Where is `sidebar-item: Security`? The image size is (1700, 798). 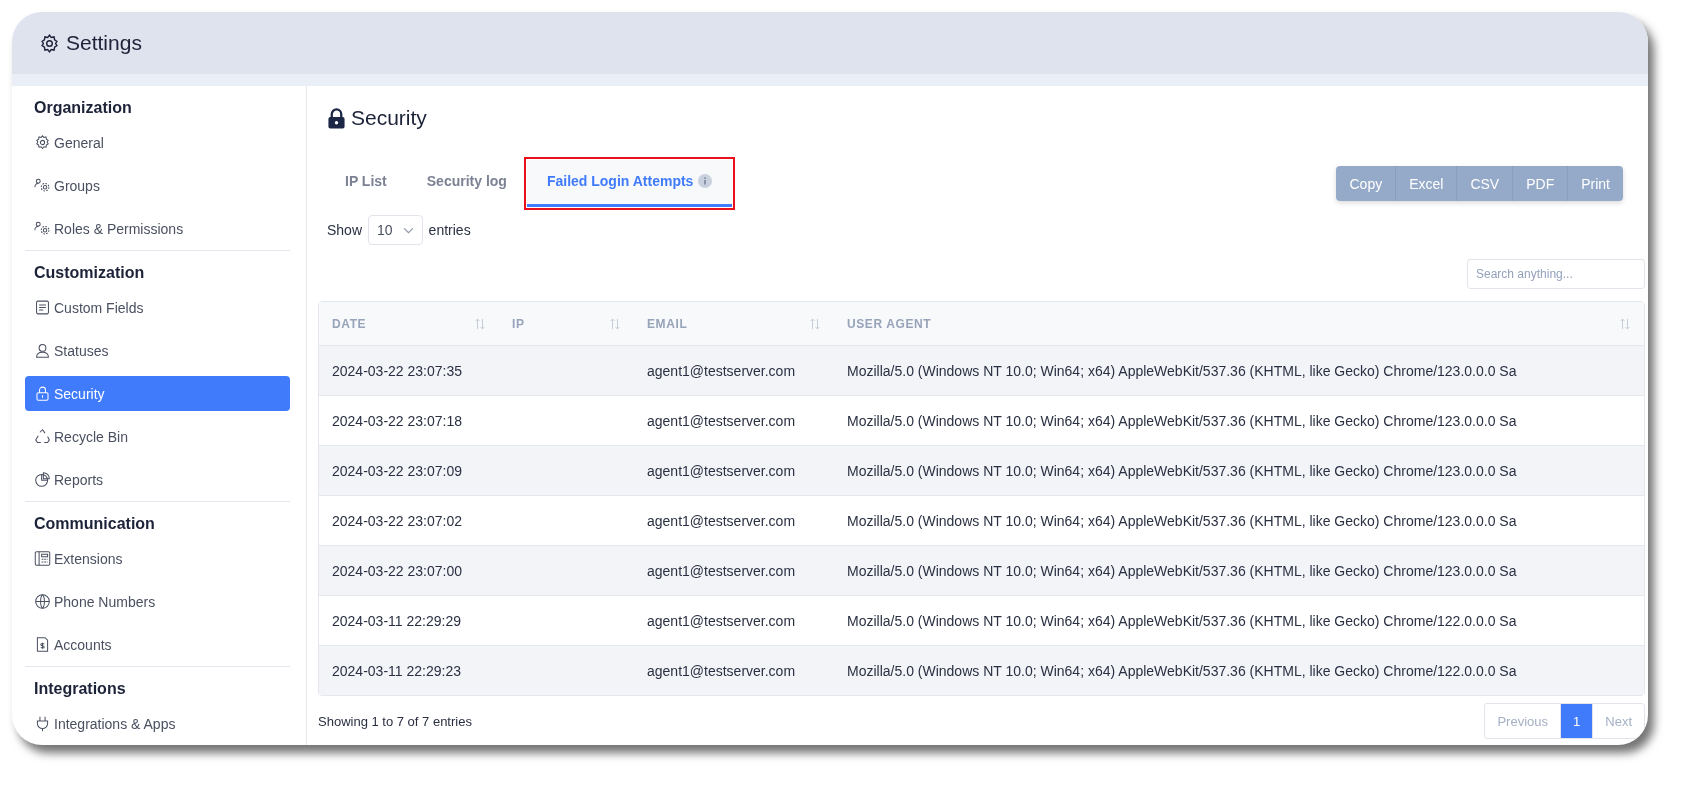
sidebar-item: Security is located at coordinates (157, 393).